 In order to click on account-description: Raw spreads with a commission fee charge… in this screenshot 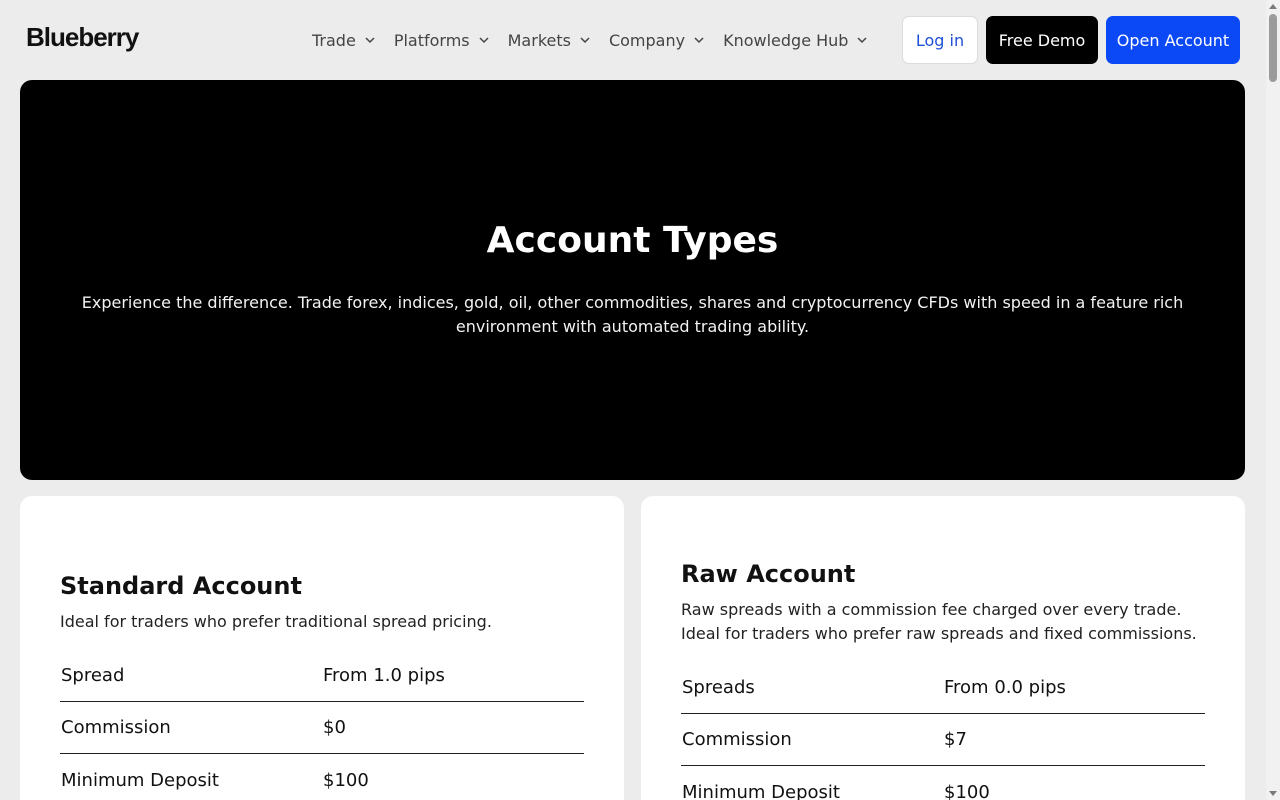, I will do `click(939, 621)`.